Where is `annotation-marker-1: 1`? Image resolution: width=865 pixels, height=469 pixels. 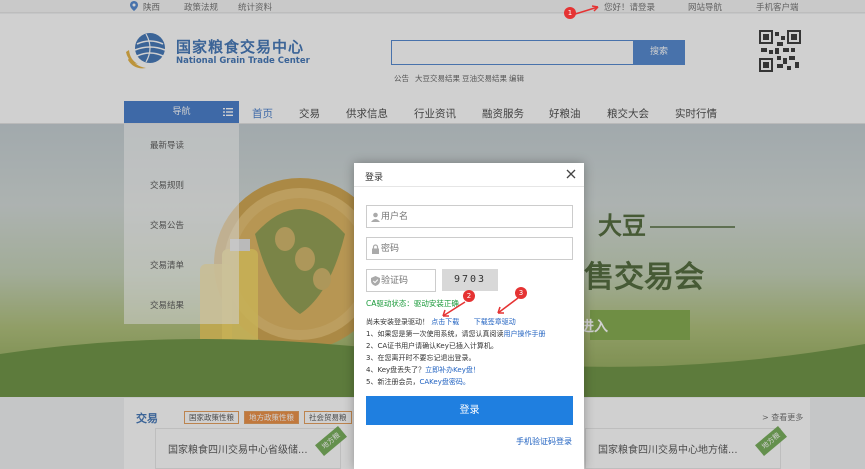
annotation-marker-1: 1 is located at coordinates (570, 13).